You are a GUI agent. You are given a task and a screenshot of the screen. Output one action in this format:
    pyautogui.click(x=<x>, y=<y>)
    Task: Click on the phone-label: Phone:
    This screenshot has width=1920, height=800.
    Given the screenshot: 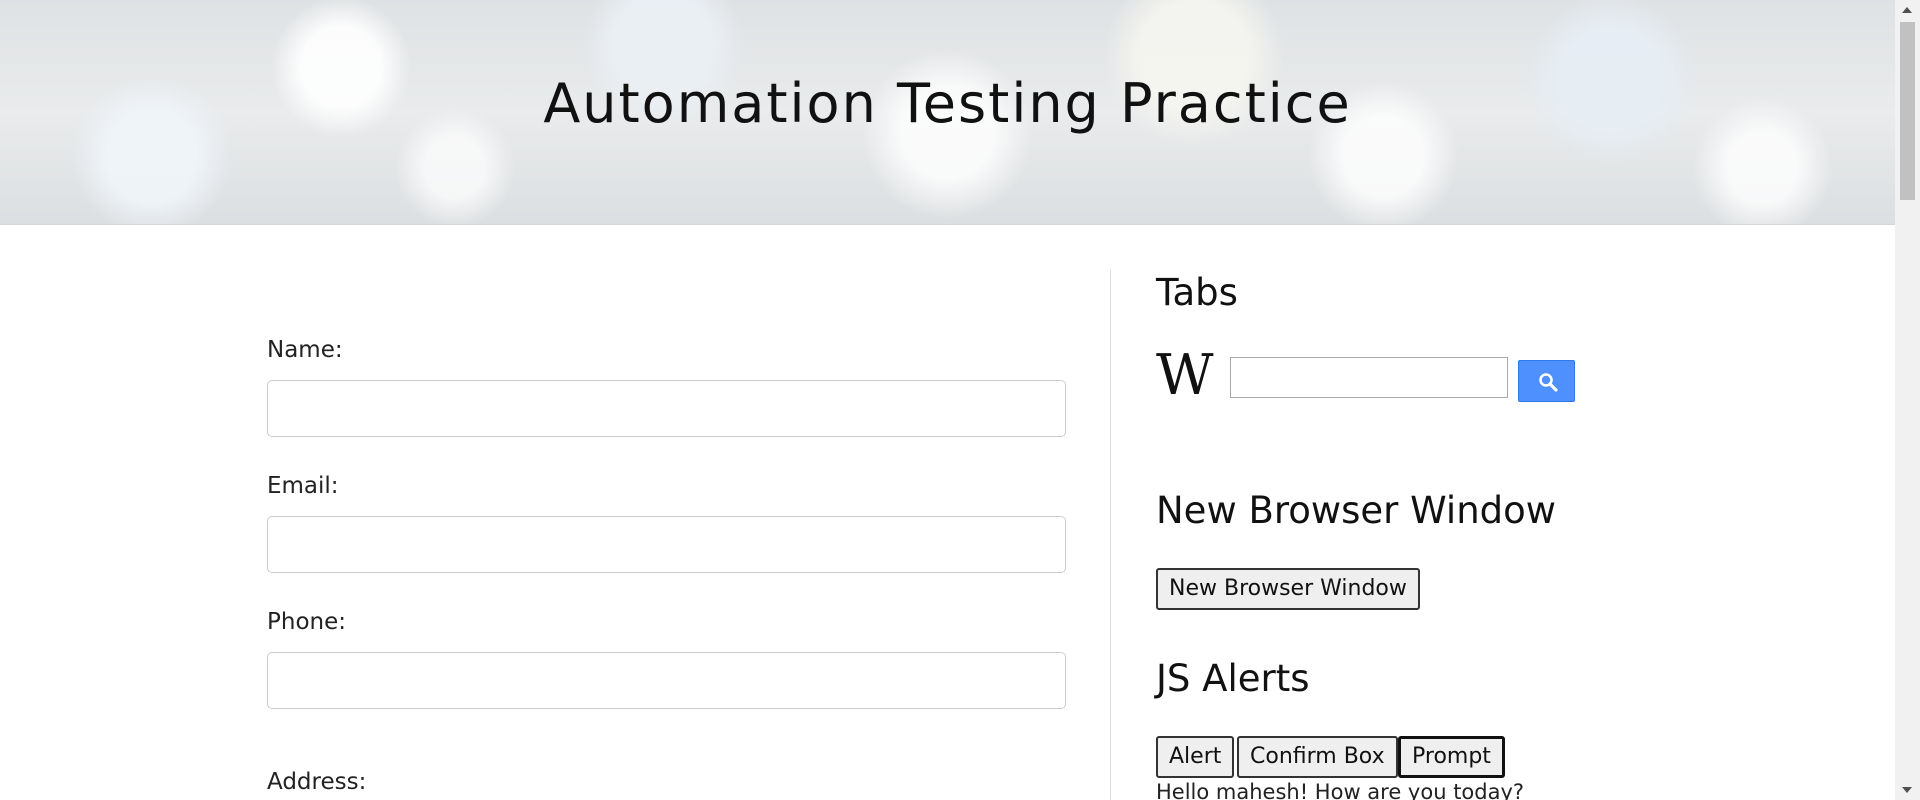 What is the action you would take?
    pyautogui.click(x=306, y=622)
    